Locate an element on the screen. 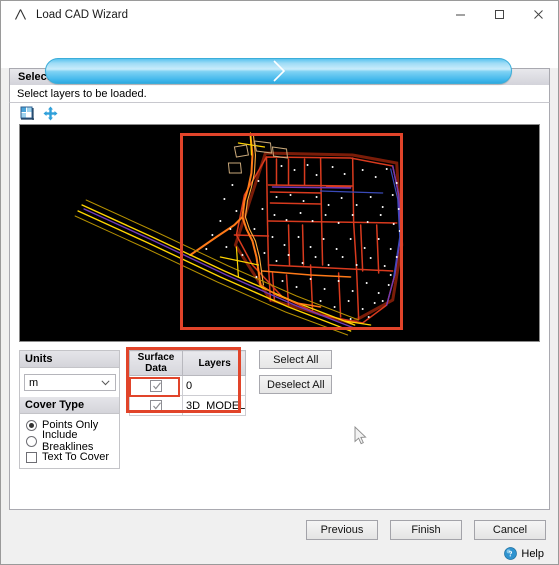 The width and height of the screenshot is (559, 565). units-value: m is located at coordinates (34, 382).